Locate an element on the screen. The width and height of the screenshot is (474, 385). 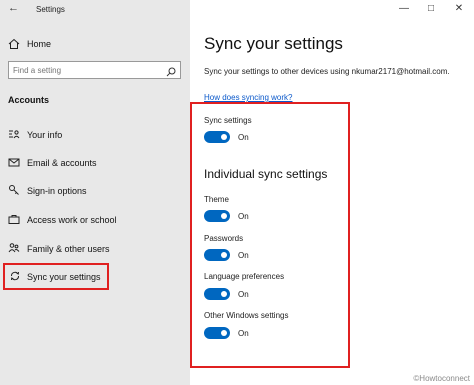
search-field is located at coordinates (94, 70).